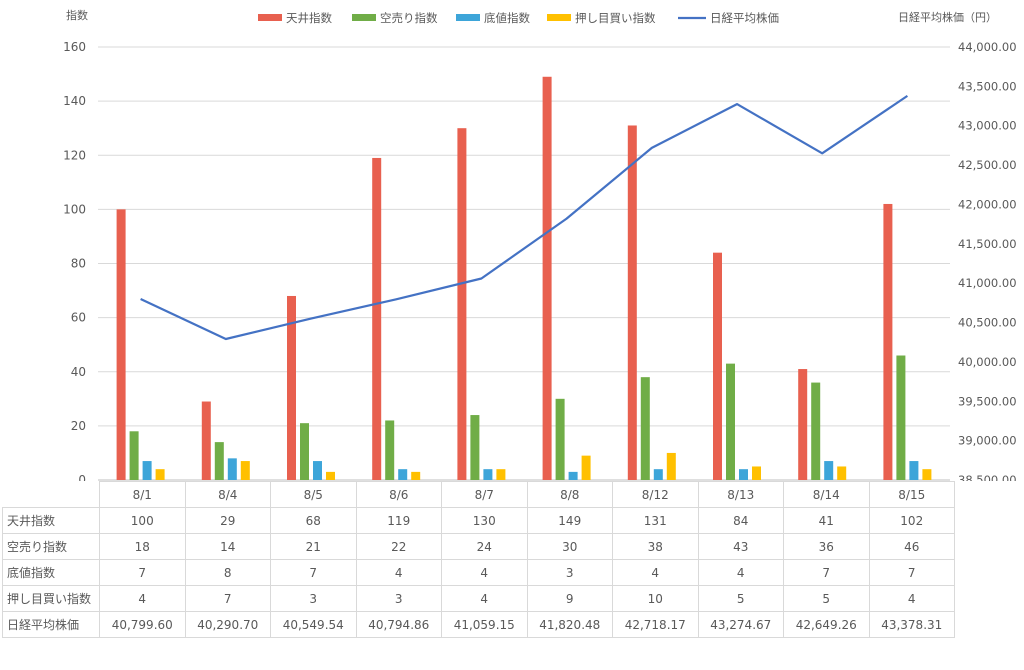  I want to click on table-category-header: 8/7, so click(484, 494).